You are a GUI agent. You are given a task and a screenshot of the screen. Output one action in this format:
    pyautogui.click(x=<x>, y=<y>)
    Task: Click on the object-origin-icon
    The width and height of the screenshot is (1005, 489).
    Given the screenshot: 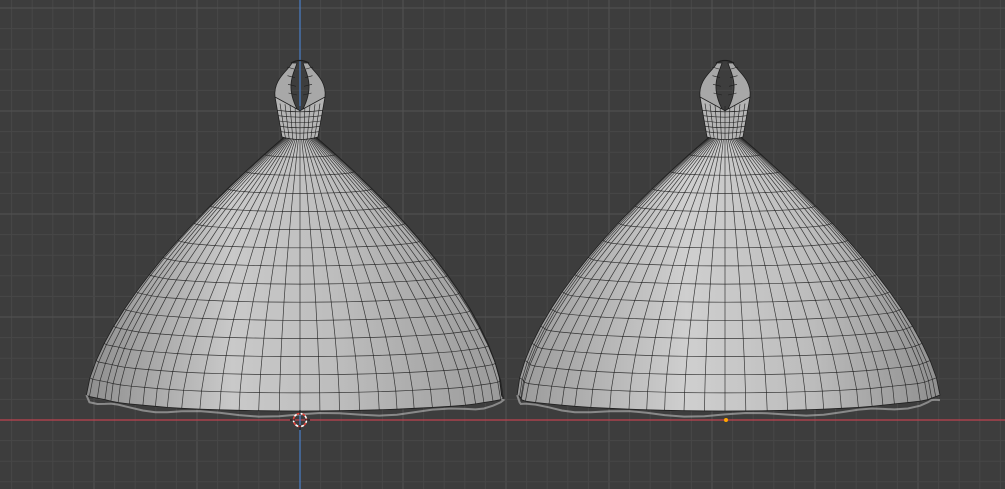 What is the action you would take?
    pyautogui.click(x=726, y=420)
    